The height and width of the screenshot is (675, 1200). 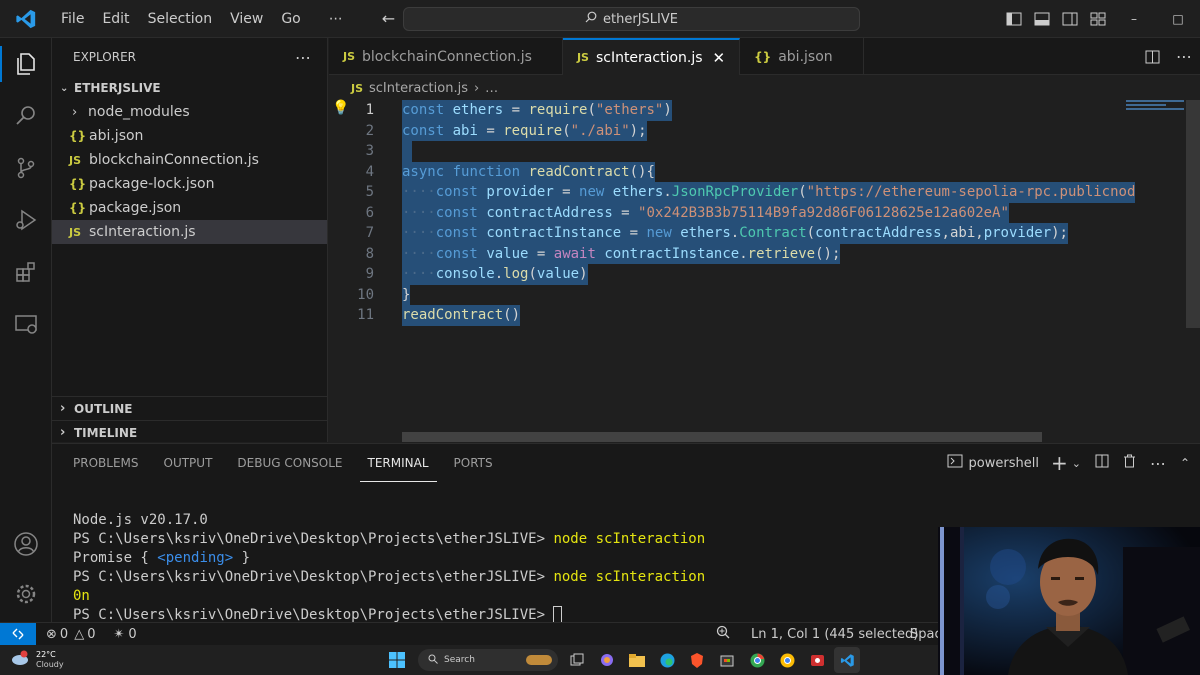 I want to click on chrome-profile-icon, so click(x=787, y=660).